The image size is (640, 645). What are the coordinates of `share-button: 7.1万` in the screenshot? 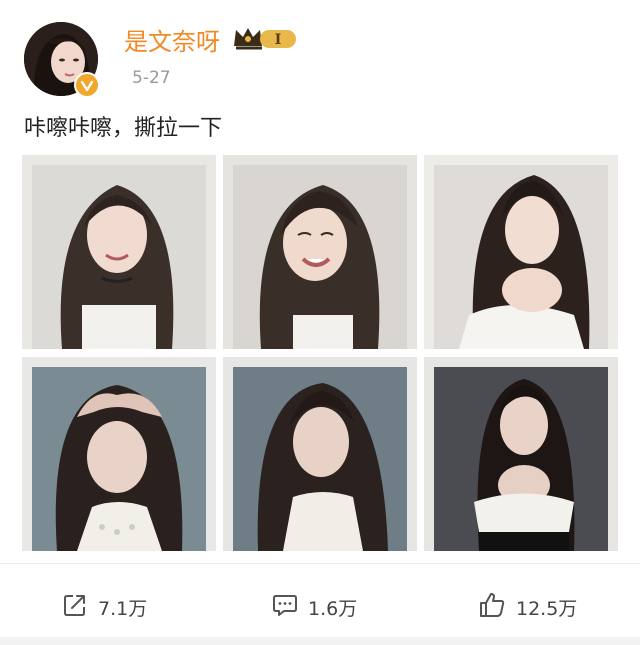 It's located at (104, 607).